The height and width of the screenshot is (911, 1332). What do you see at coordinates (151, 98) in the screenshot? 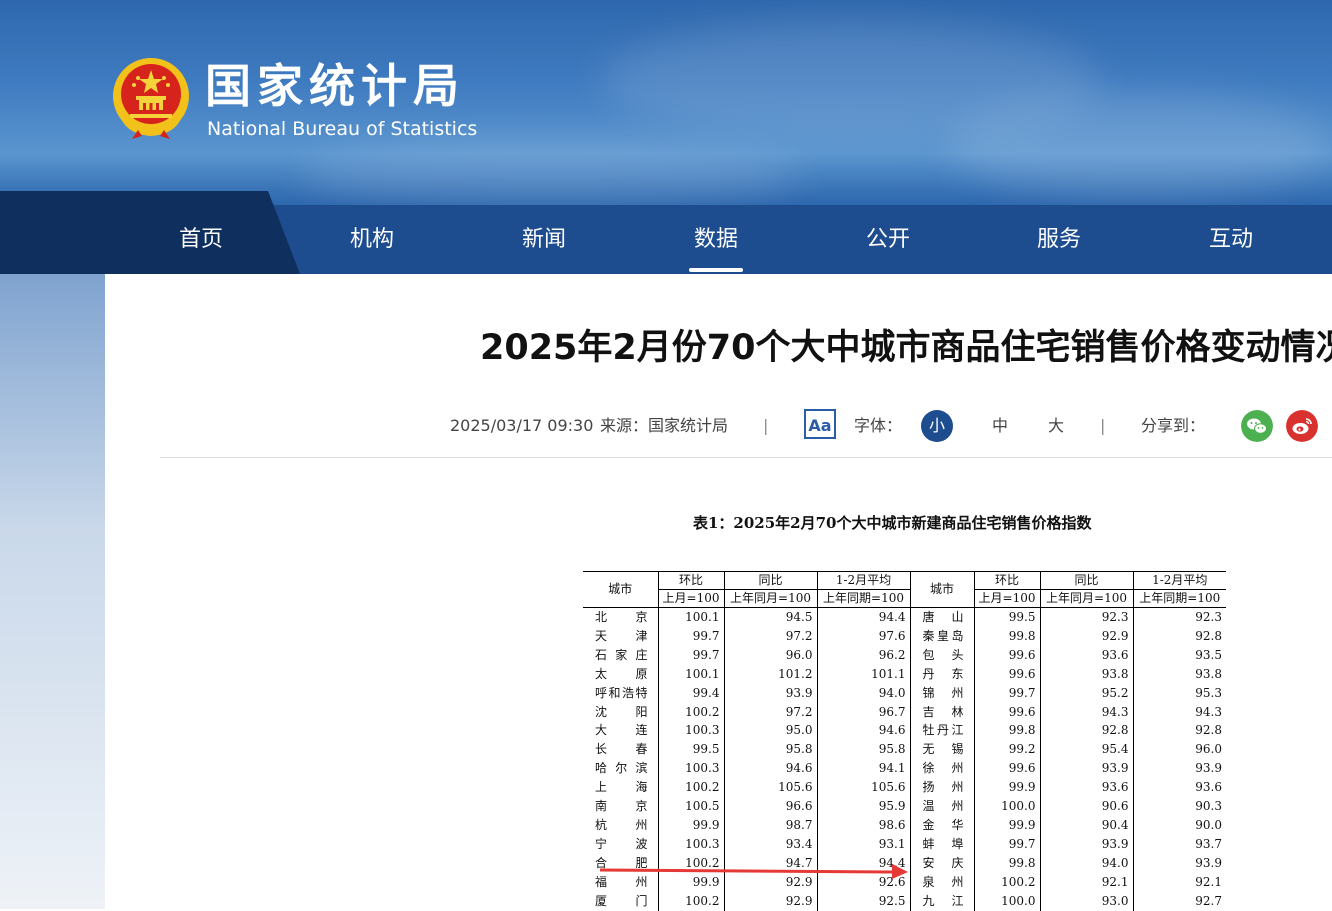
I see `national-emblem-icon` at bounding box center [151, 98].